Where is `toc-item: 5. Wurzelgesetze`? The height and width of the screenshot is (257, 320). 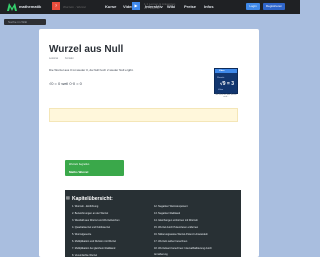
toc-item: 5. Wurzelgesetze is located at coordinates (81, 234).